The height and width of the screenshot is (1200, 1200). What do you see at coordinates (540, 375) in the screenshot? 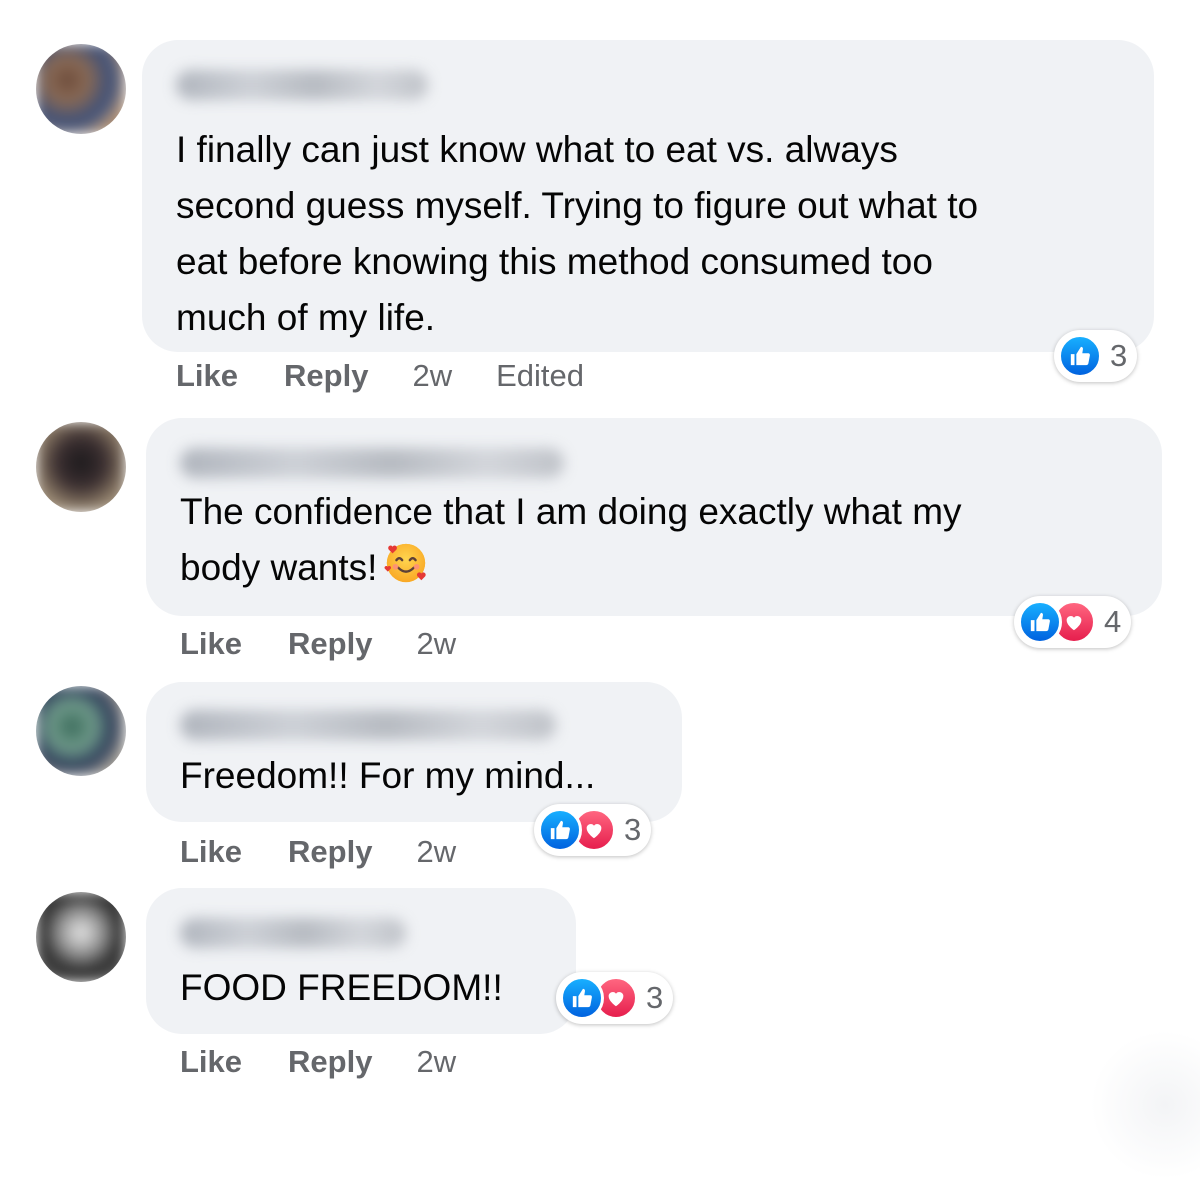
I see `edited-label: Edited` at bounding box center [540, 375].